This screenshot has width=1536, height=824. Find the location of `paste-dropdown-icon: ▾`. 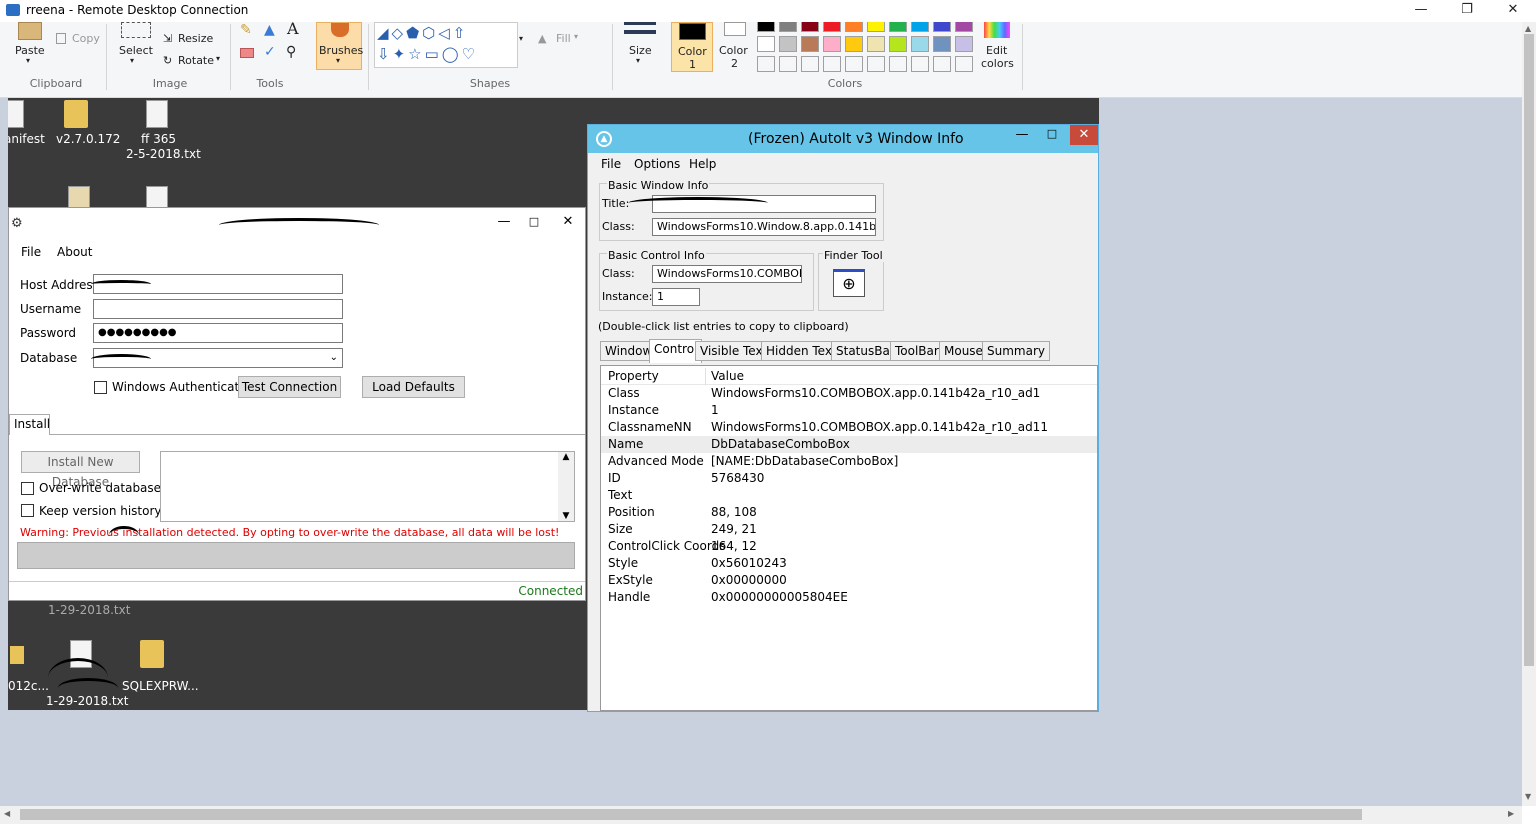

paste-dropdown-icon: ▾ is located at coordinates (28, 60).